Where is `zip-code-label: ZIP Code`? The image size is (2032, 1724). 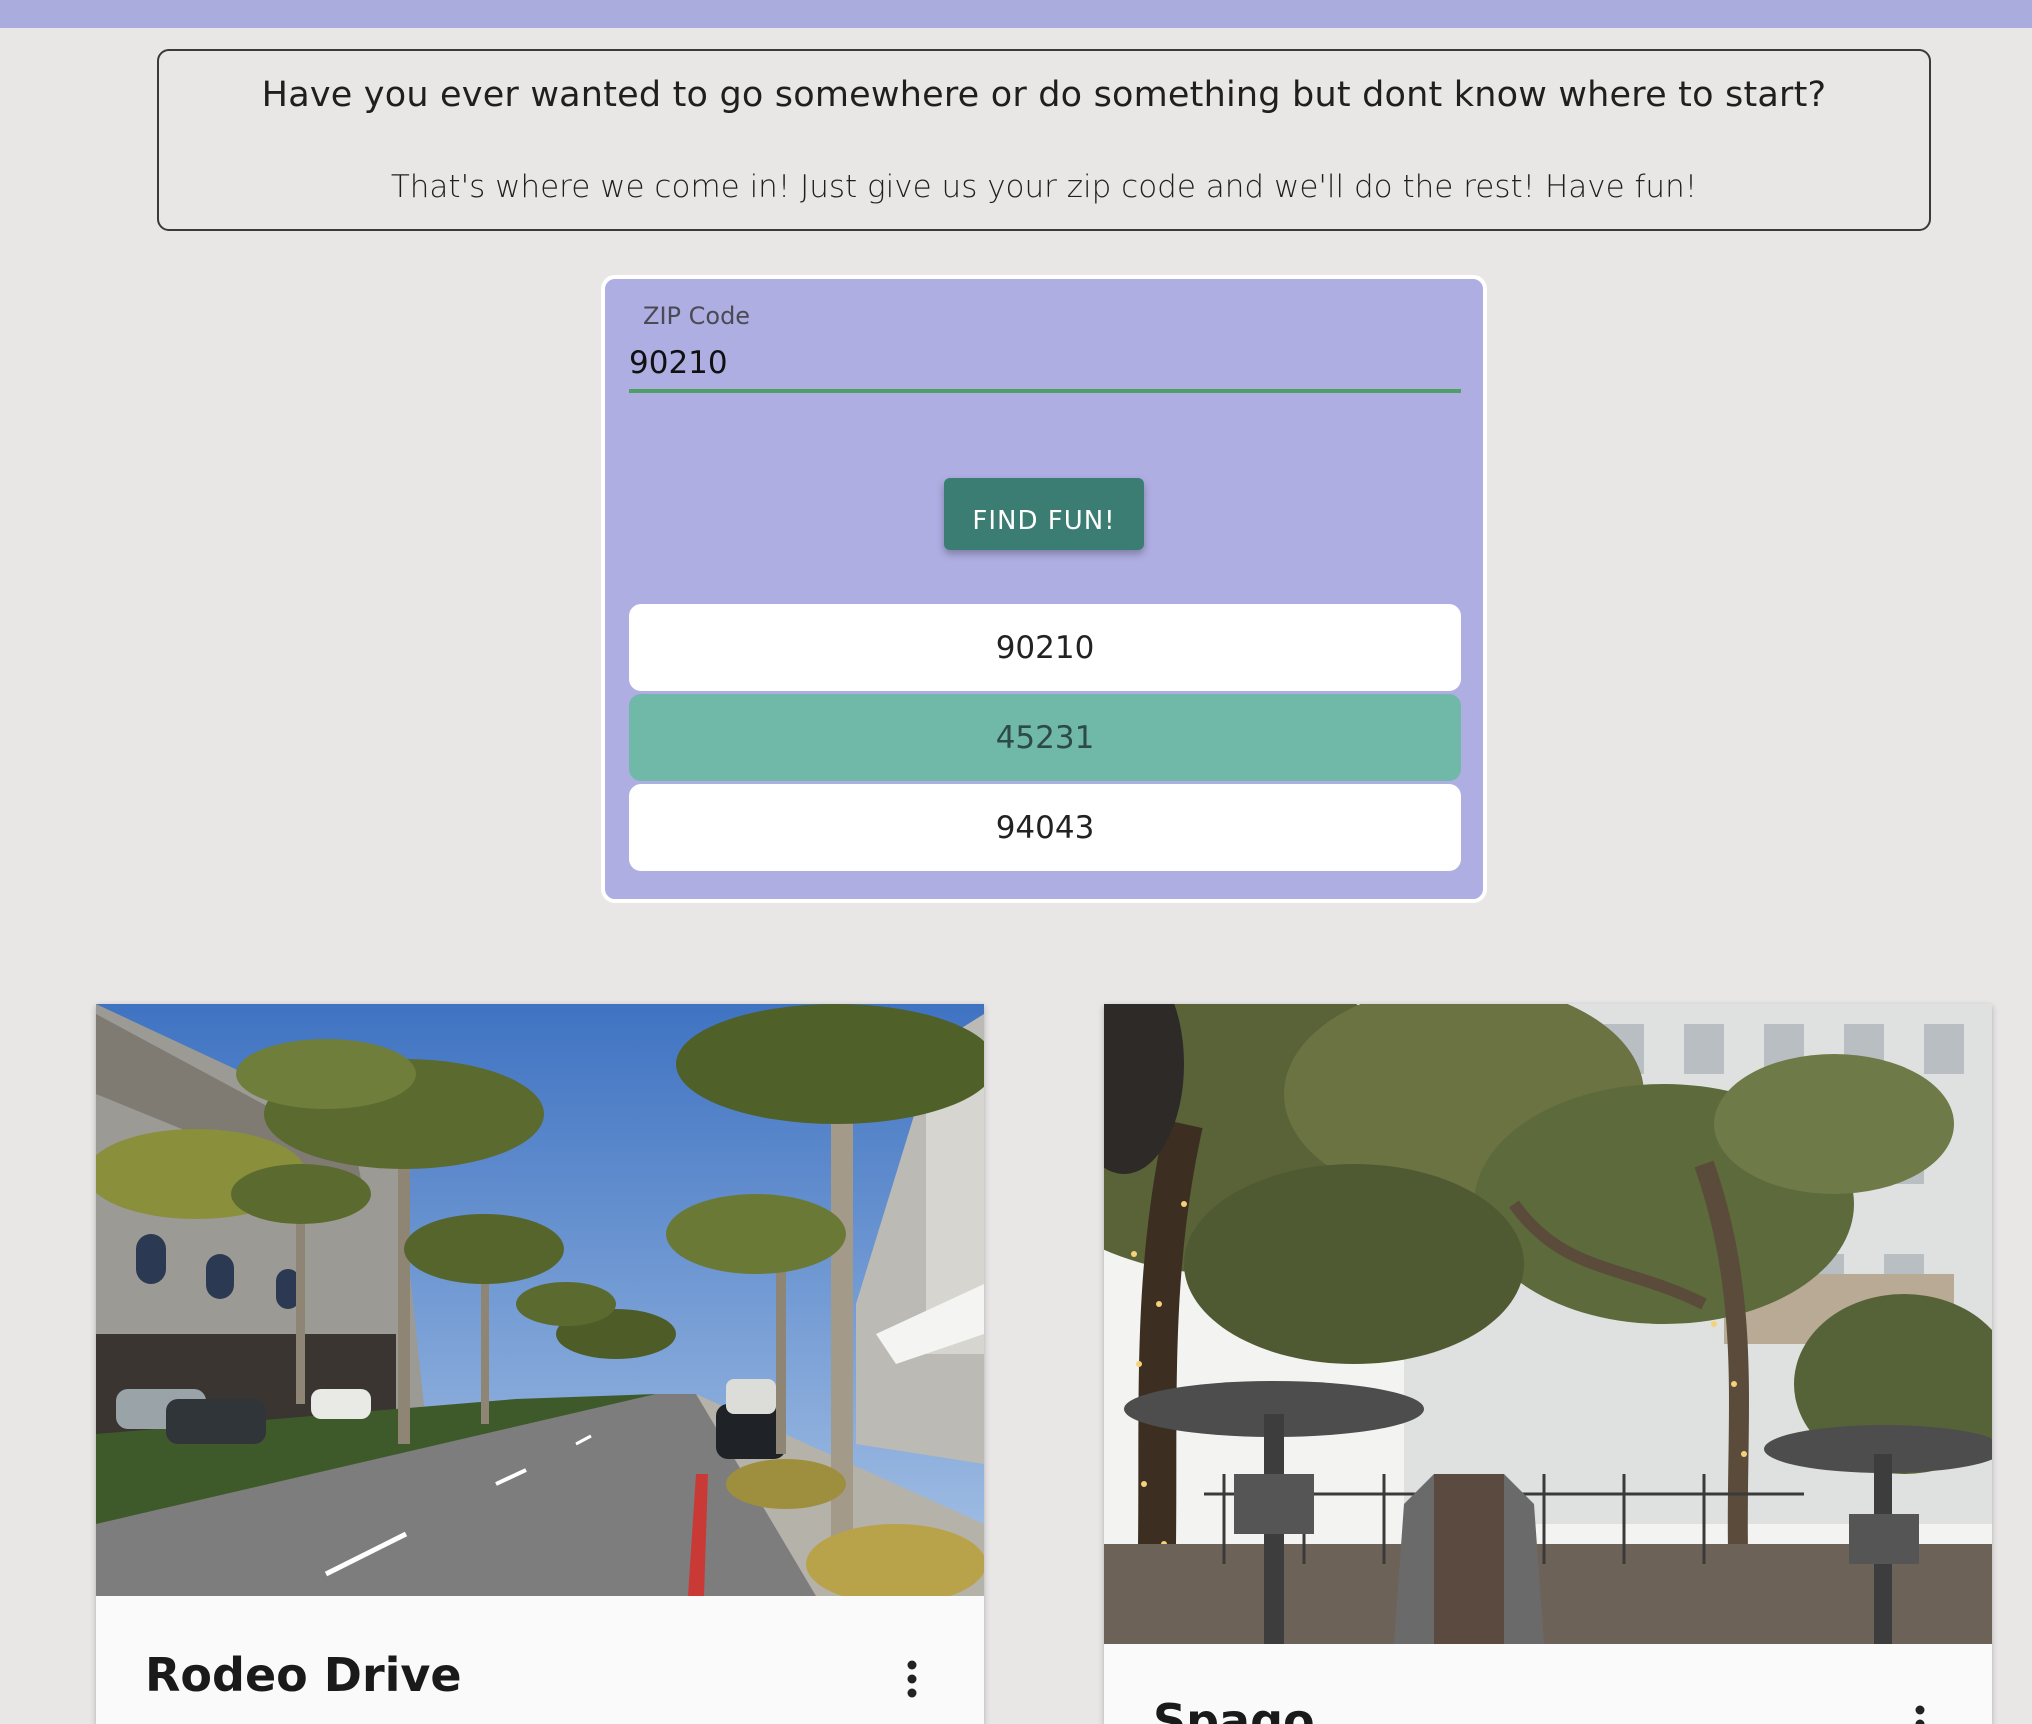
zip-code-label: ZIP Code is located at coordinates (696, 316).